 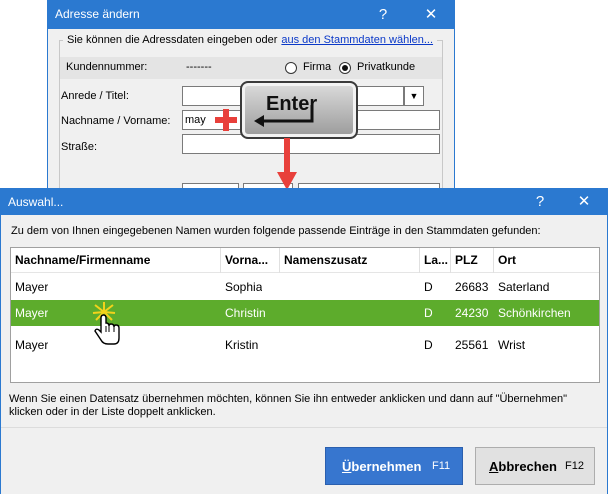 What do you see at coordinates (79, 147) in the screenshot?
I see `street-label: Straße:` at bounding box center [79, 147].